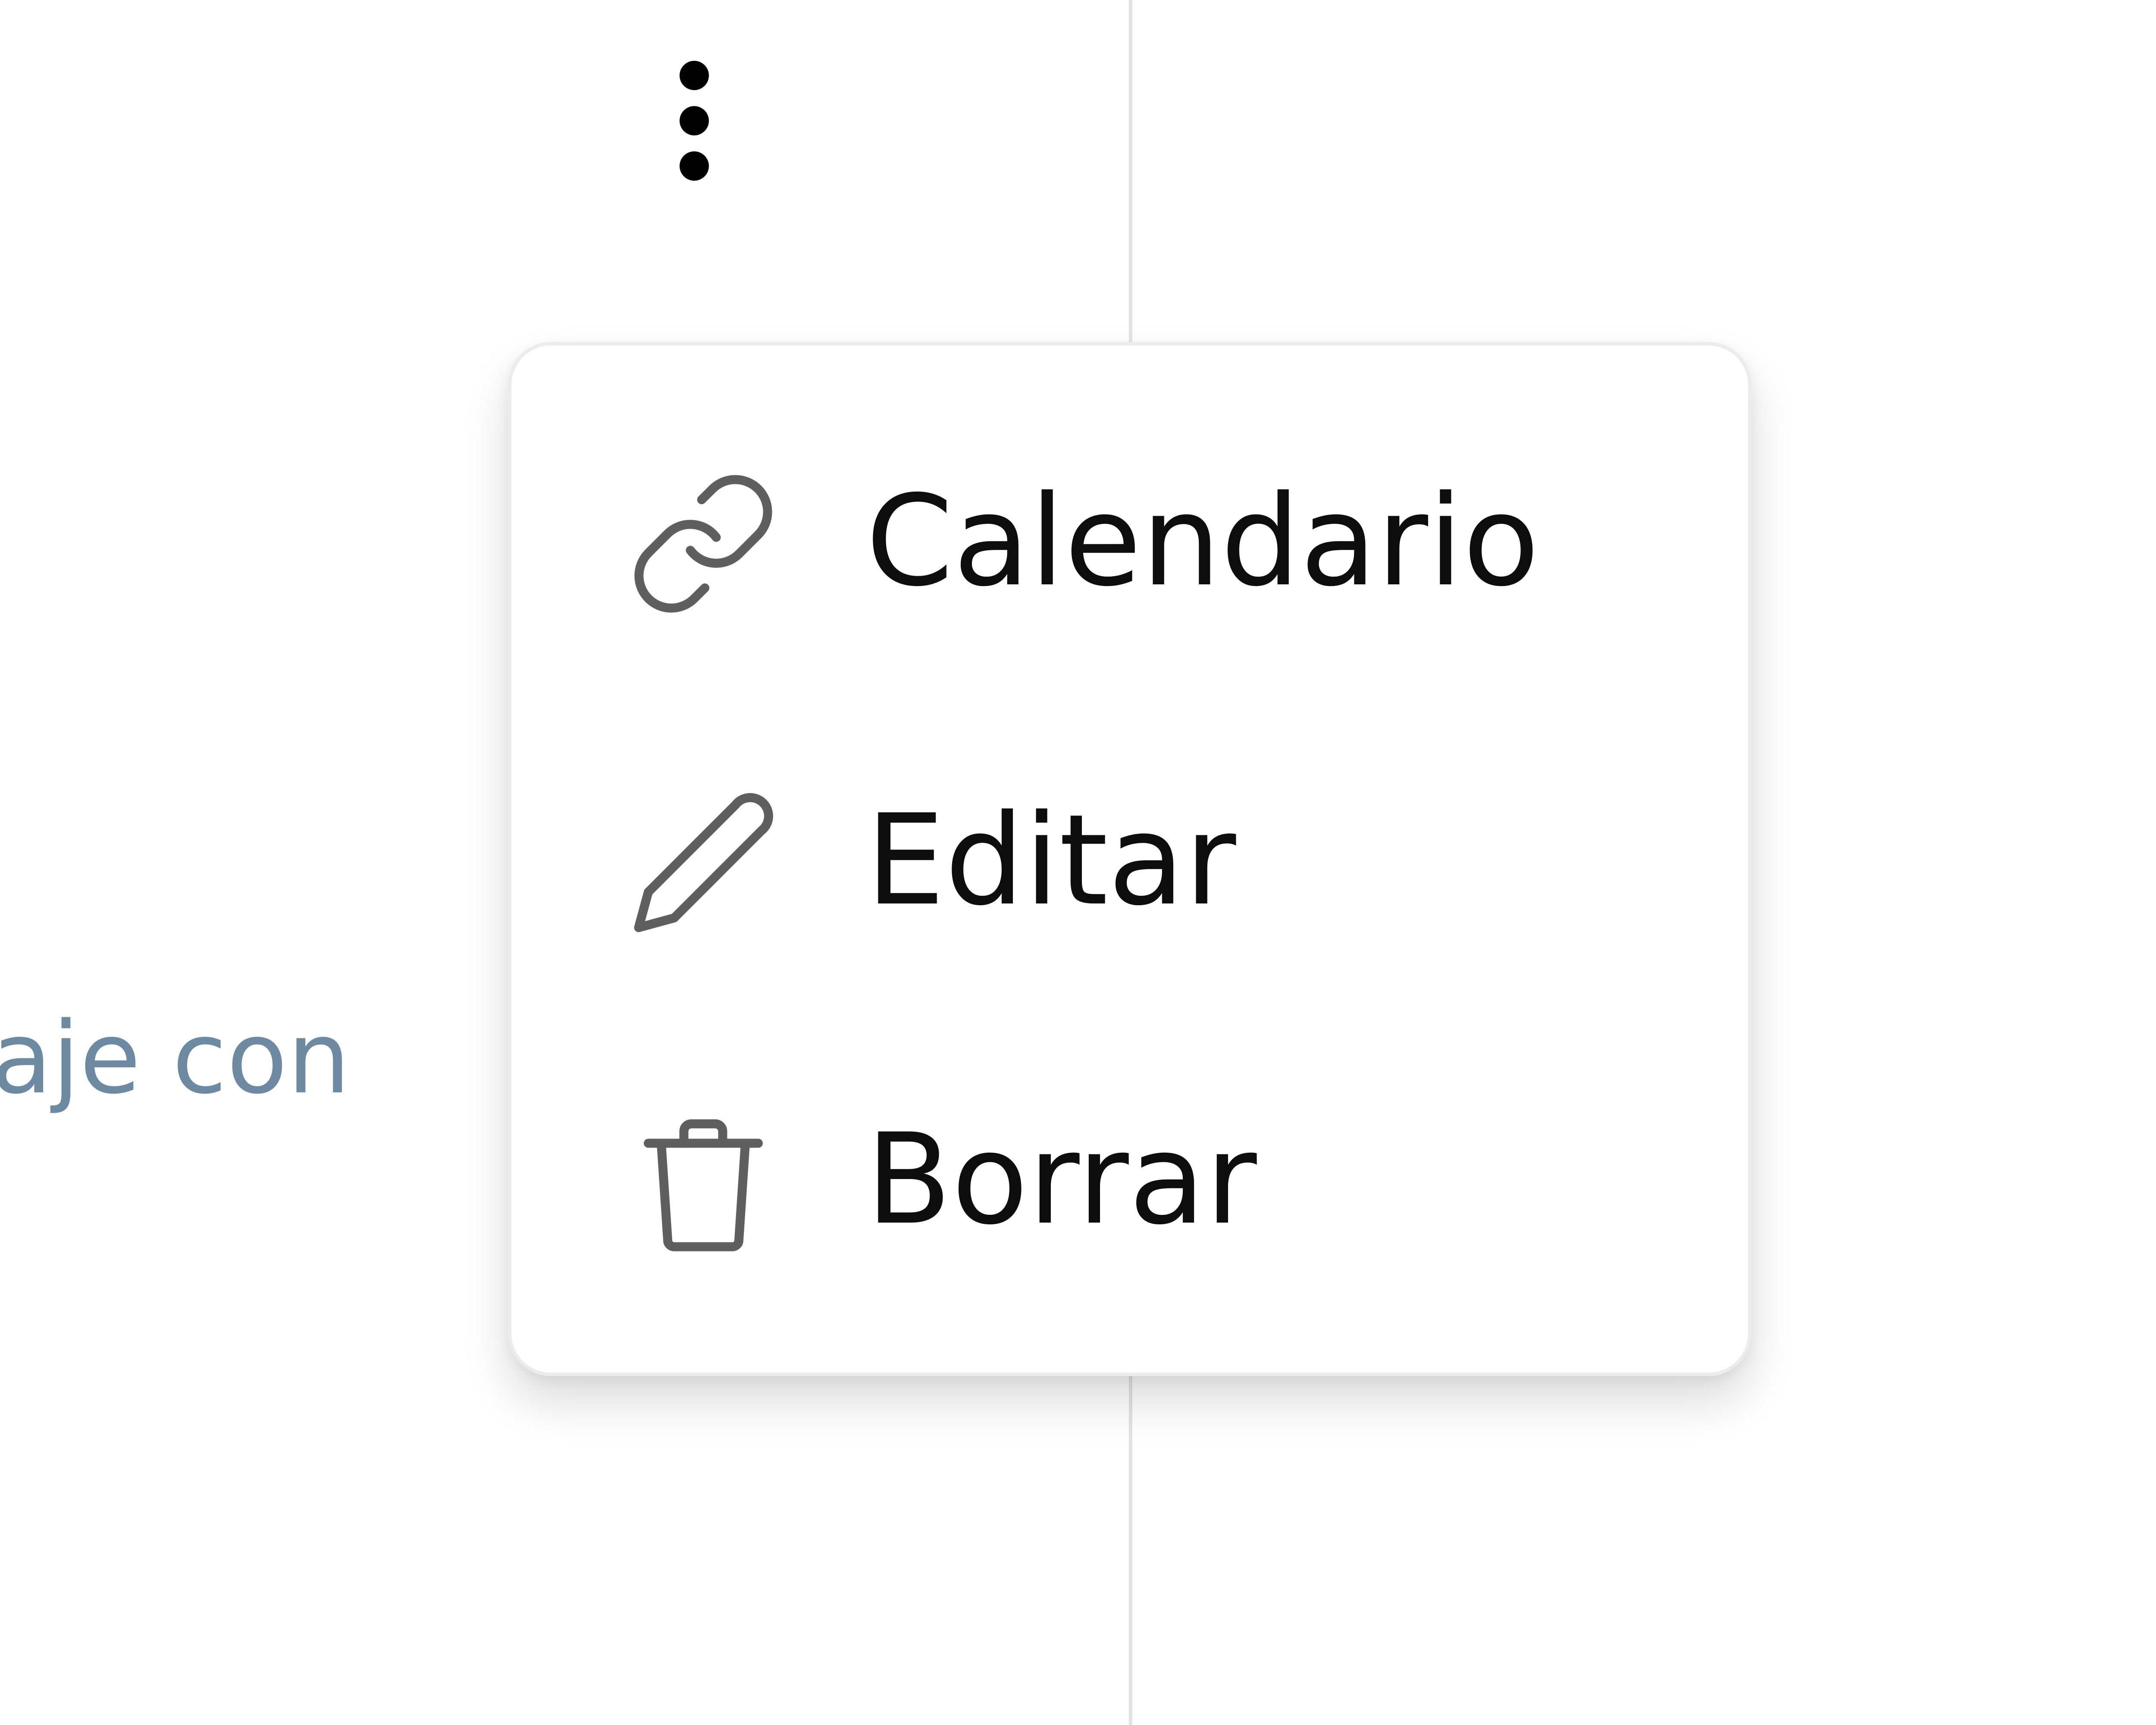  I want to click on trash-icon, so click(703, 1182).